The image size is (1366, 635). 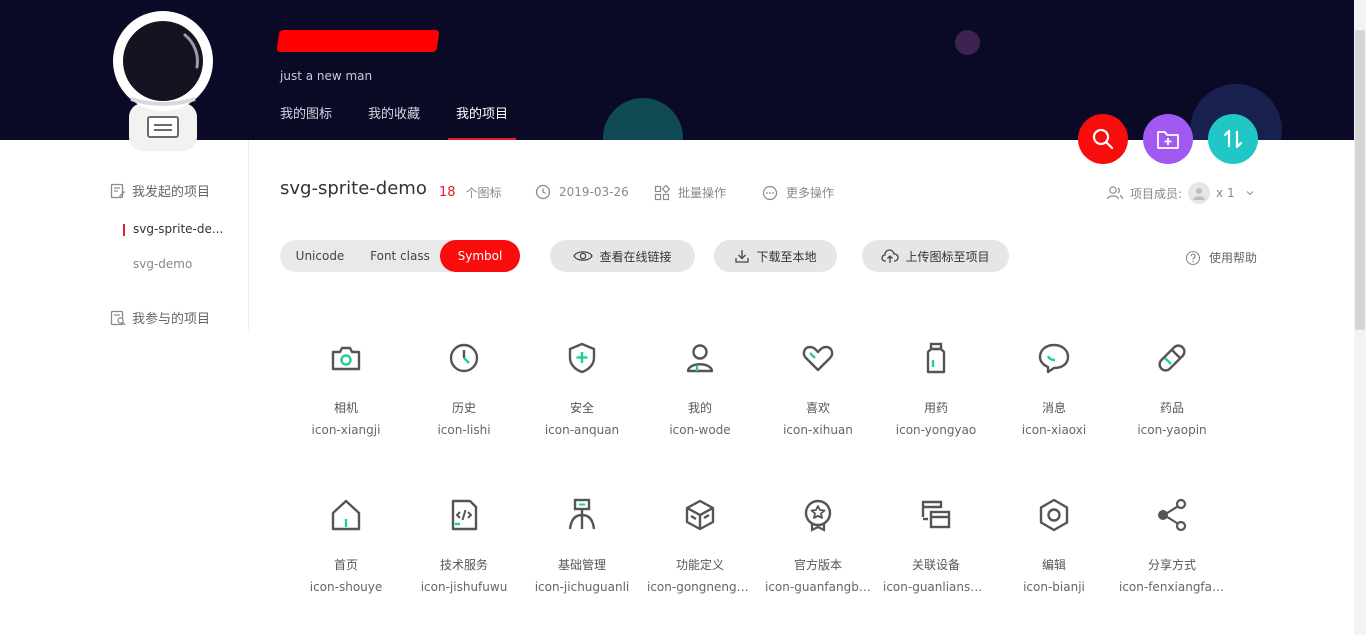 What do you see at coordinates (582, 549) in the screenshot?
I see `icon-card: 基础管理 icon-jichuguanli` at bounding box center [582, 549].